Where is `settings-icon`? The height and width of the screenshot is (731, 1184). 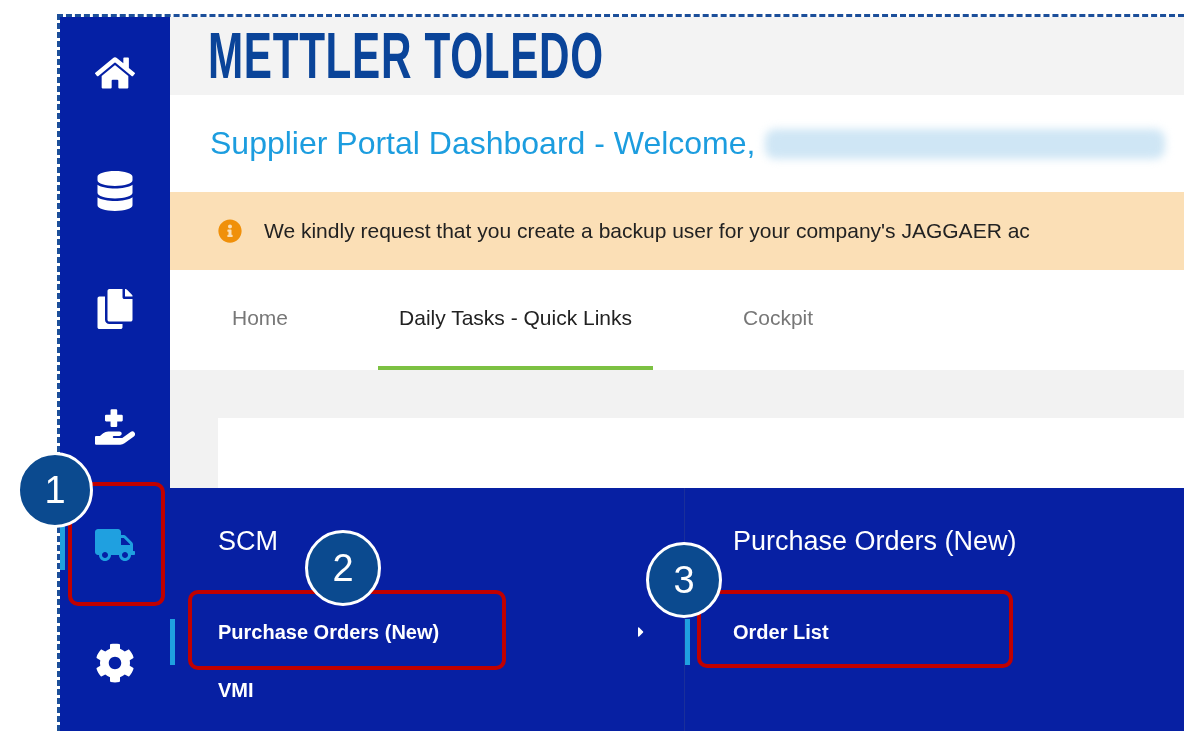 settings-icon is located at coordinates (115, 663).